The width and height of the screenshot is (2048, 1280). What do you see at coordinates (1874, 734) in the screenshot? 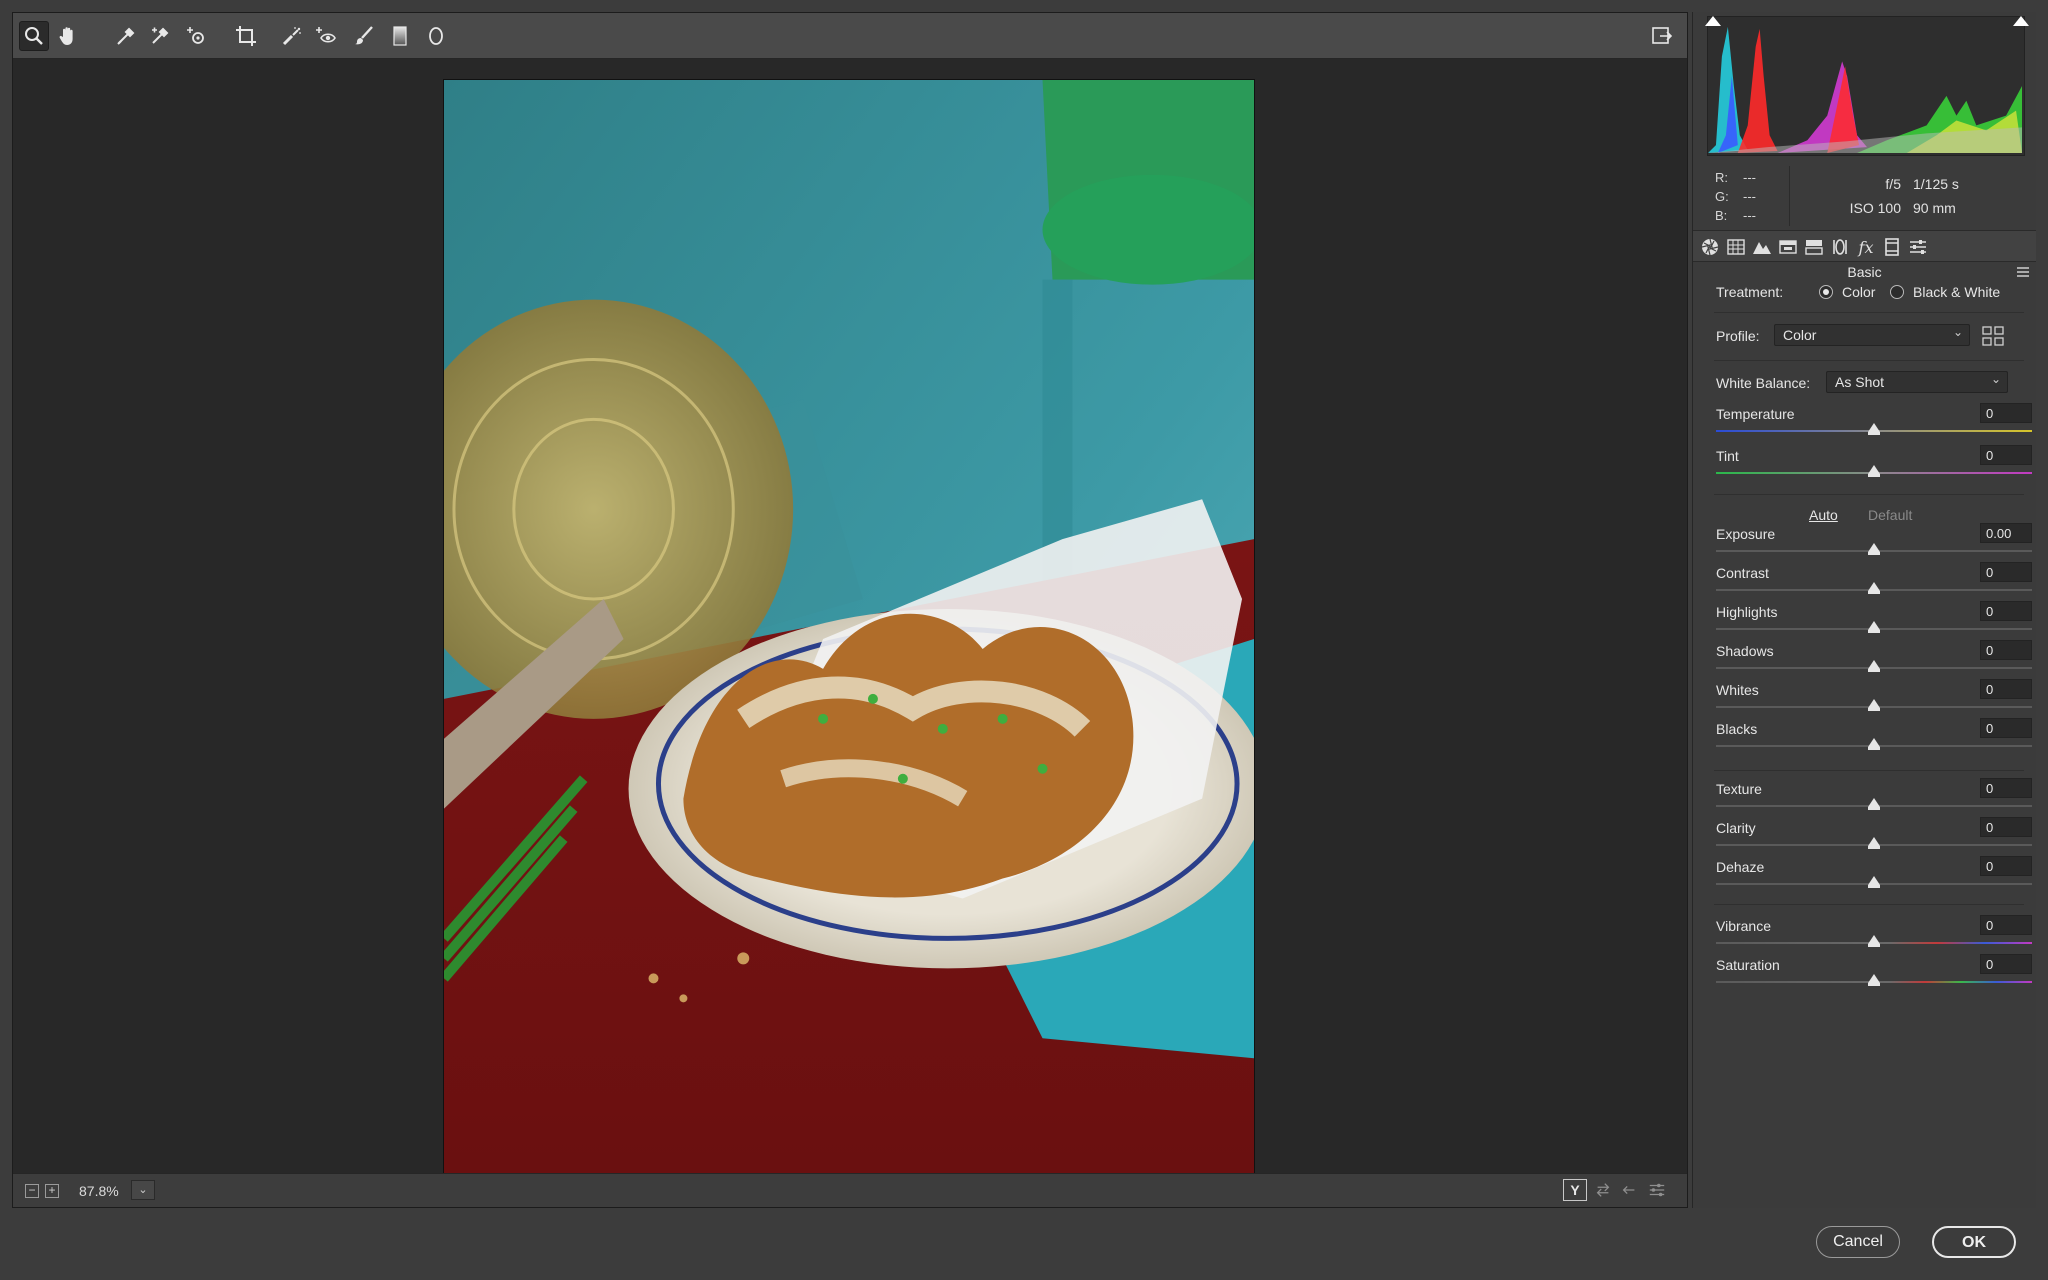
I see `blacks-slider: Blacks 0` at bounding box center [1874, 734].